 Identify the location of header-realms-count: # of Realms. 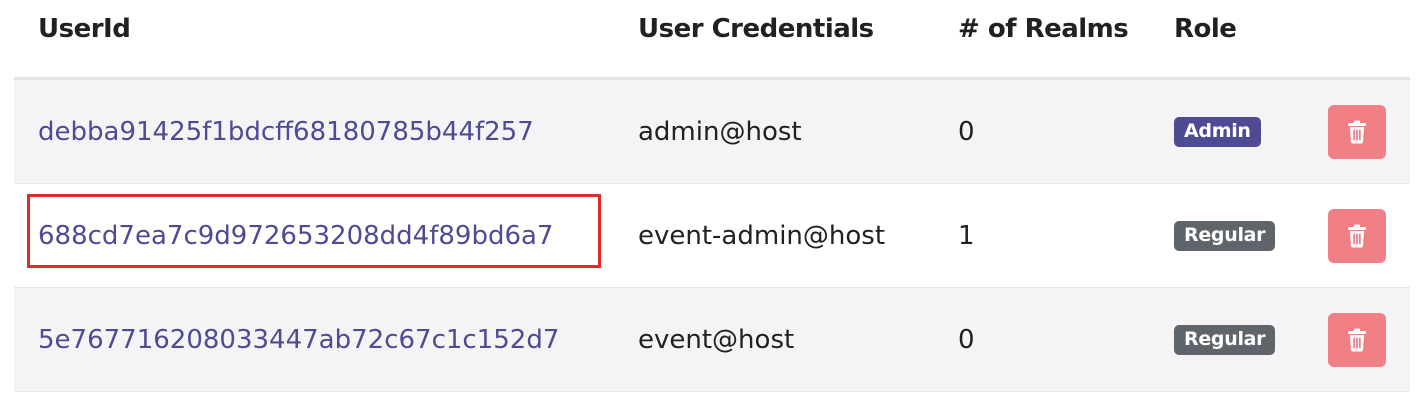
(1043, 29).